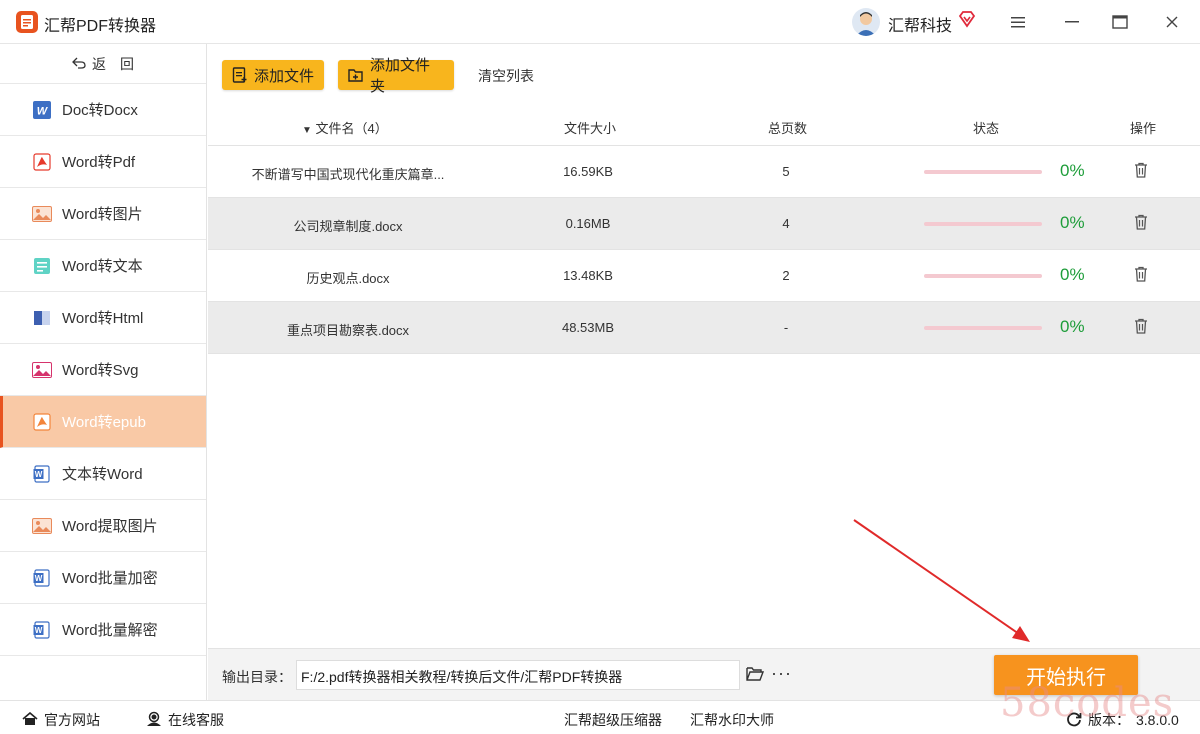 This screenshot has width=1200, height=734. What do you see at coordinates (588, 171) in the screenshot?
I see `file-size: 16.59KB` at bounding box center [588, 171].